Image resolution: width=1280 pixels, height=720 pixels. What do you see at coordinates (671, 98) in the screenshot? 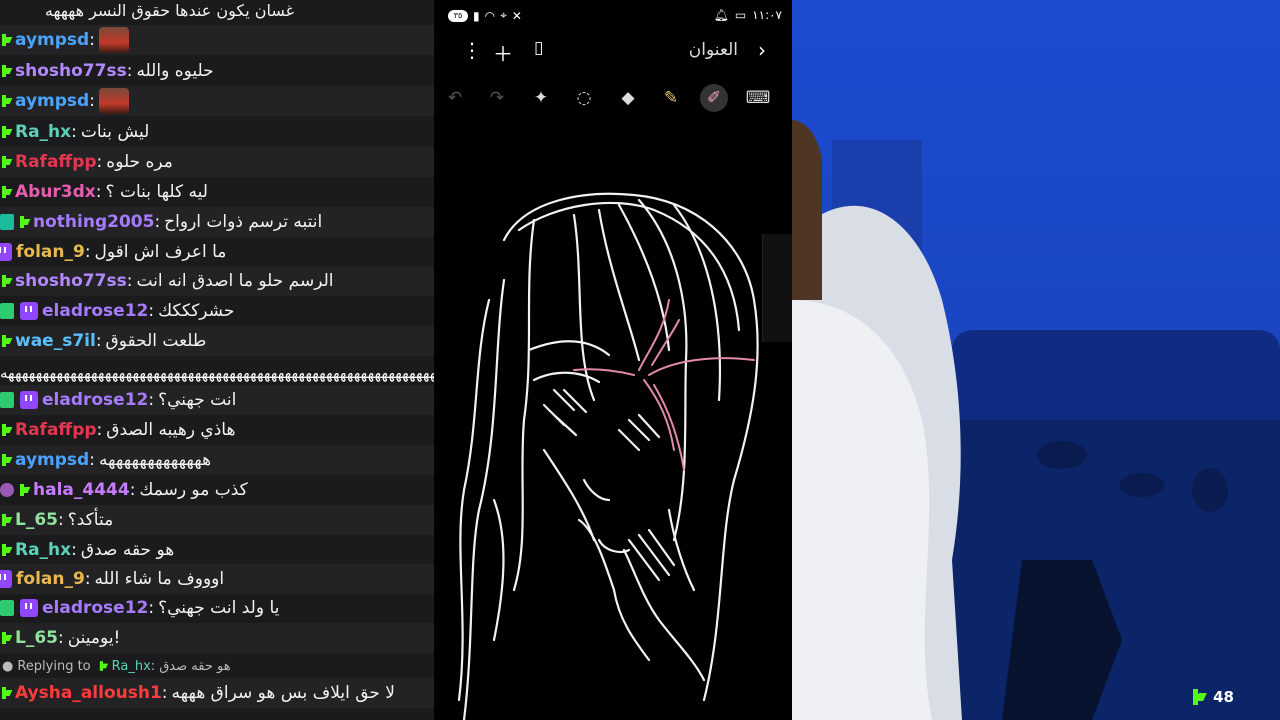
I see `highlighter-icon: ✎` at bounding box center [671, 98].